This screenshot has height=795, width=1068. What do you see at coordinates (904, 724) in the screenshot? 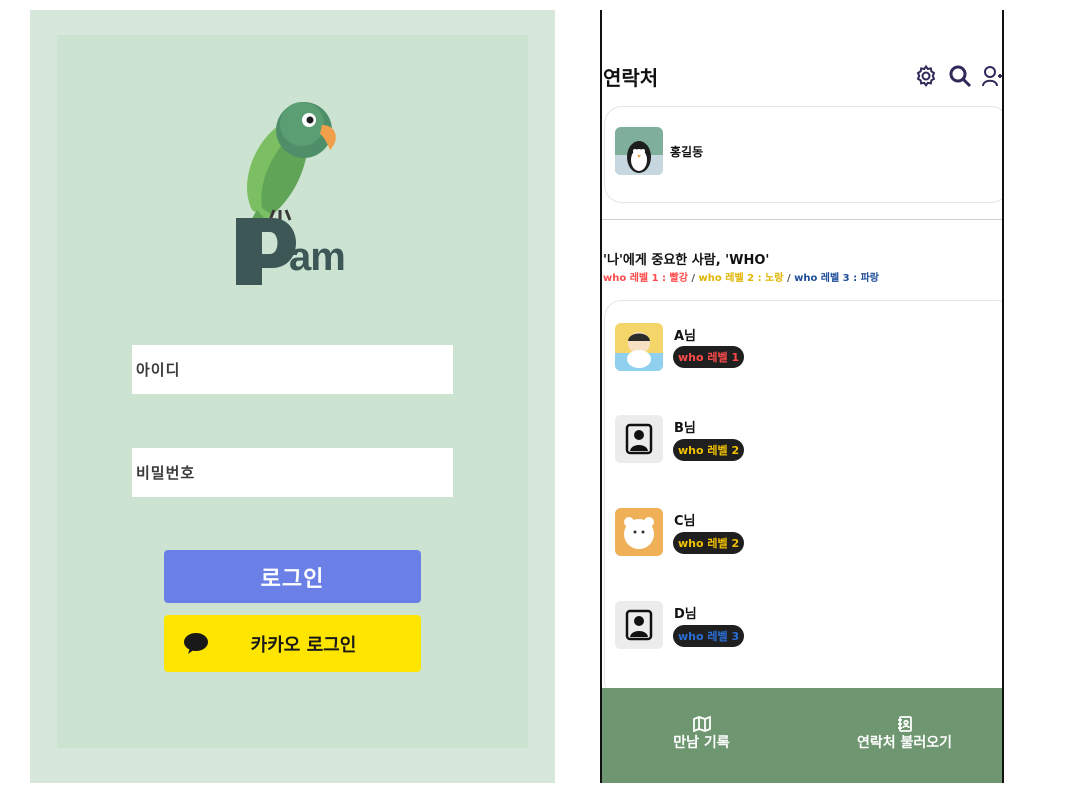
I see `contact-book-icon` at bounding box center [904, 724].